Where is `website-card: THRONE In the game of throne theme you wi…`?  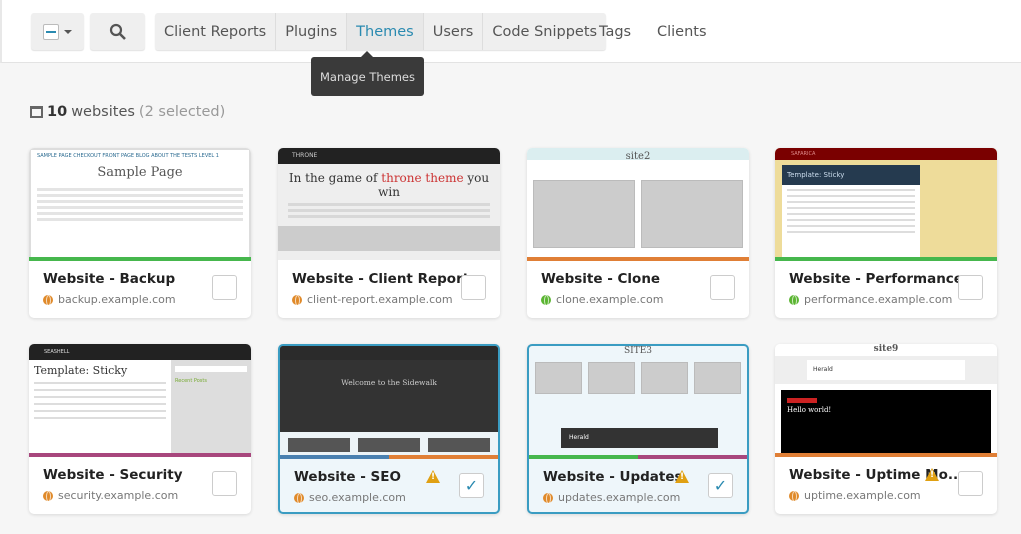 website-card: THRONE In the game of throne theme you wi… is located at coordinates (389, 233).